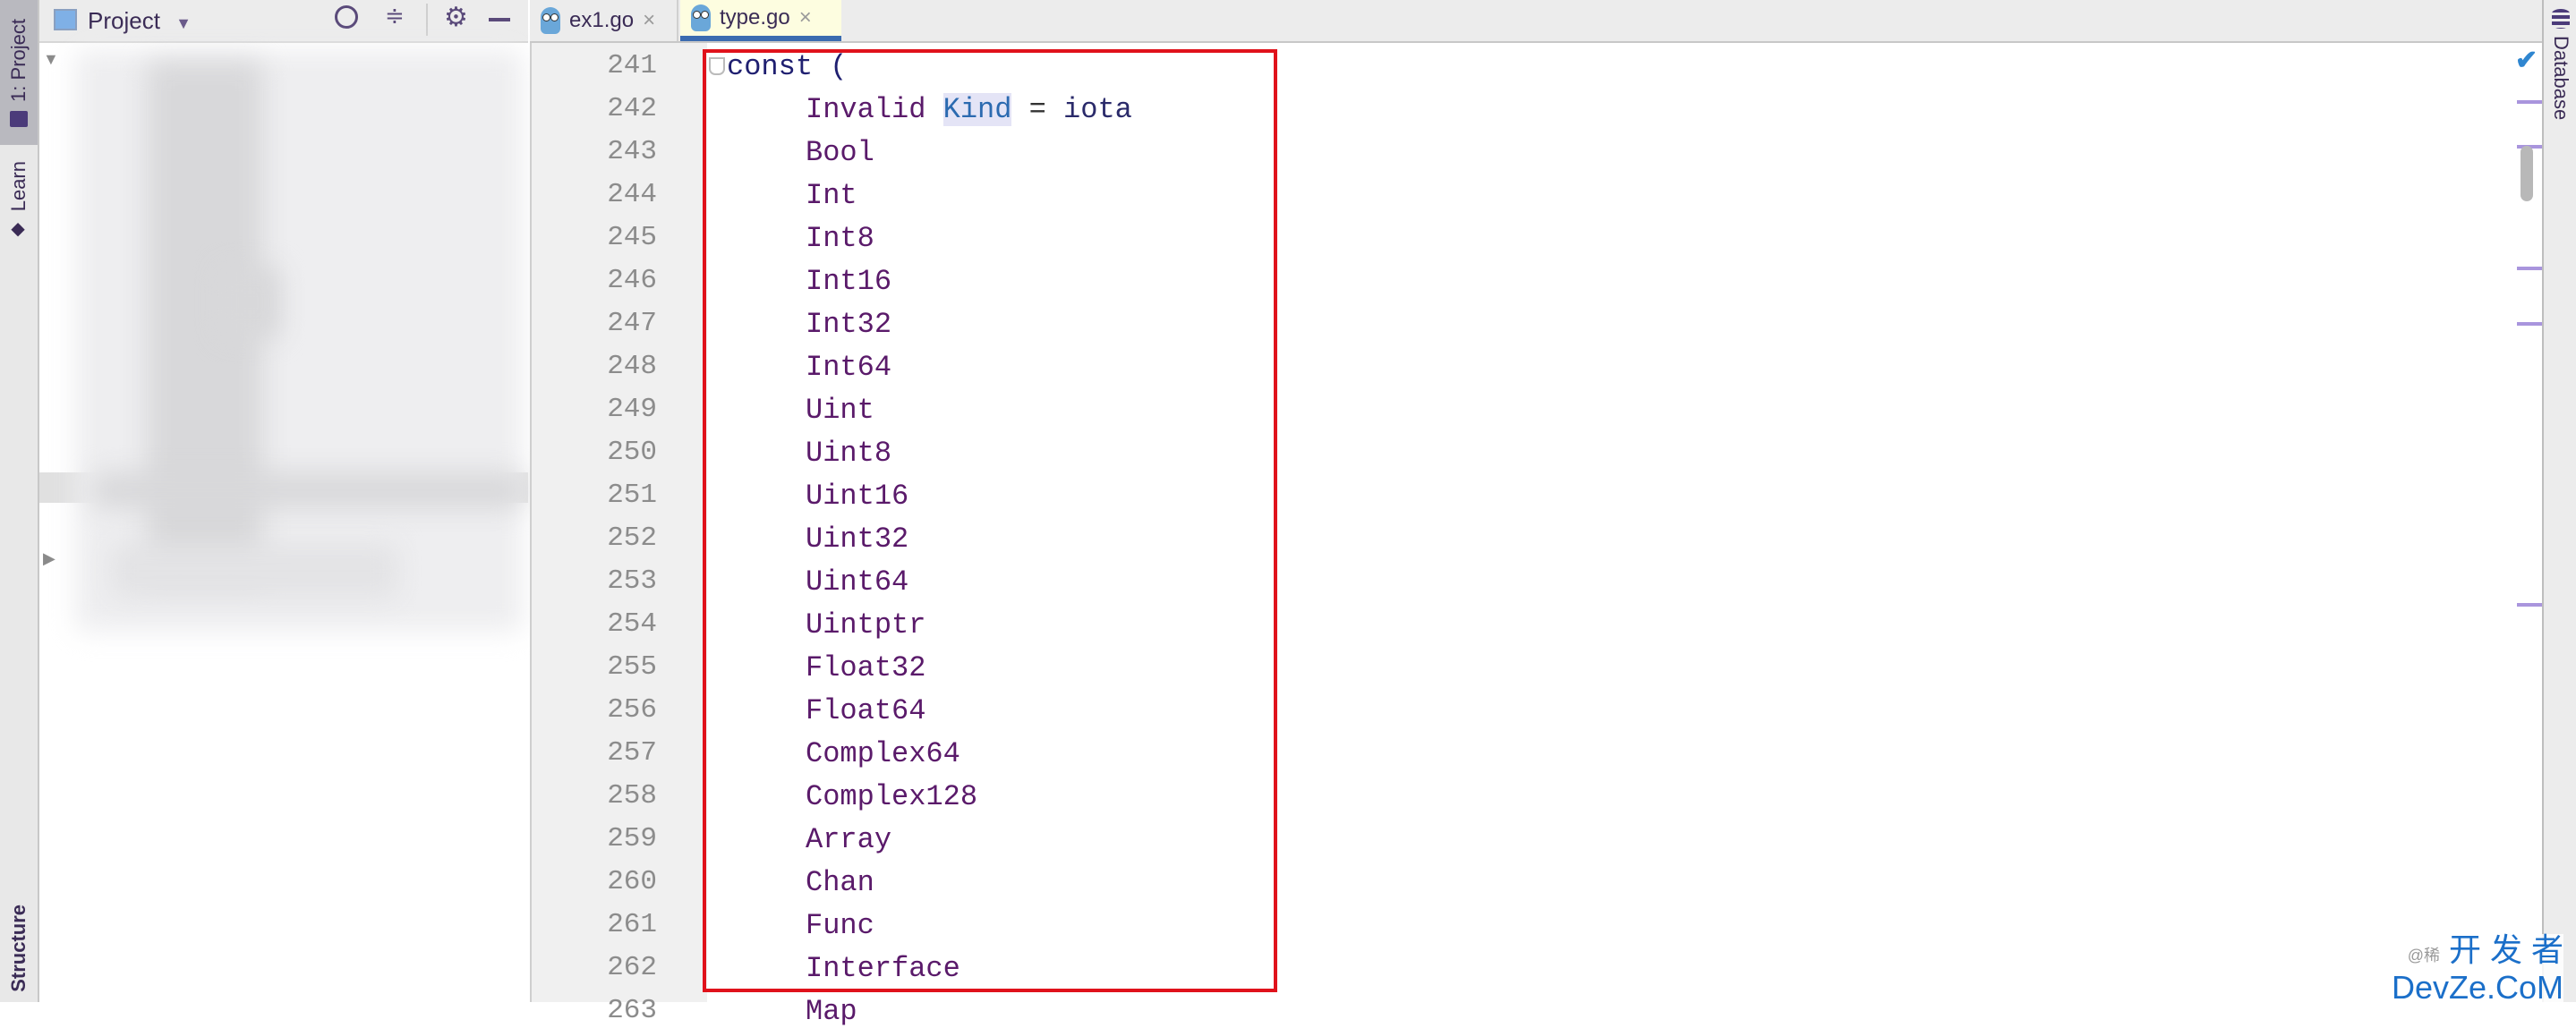 The image size is (2576, 1028). Describe the element at coordinates (283, 21) in the screenshot. I see `project-panel-header: Project ▼ ≑ ⚙` at that location.